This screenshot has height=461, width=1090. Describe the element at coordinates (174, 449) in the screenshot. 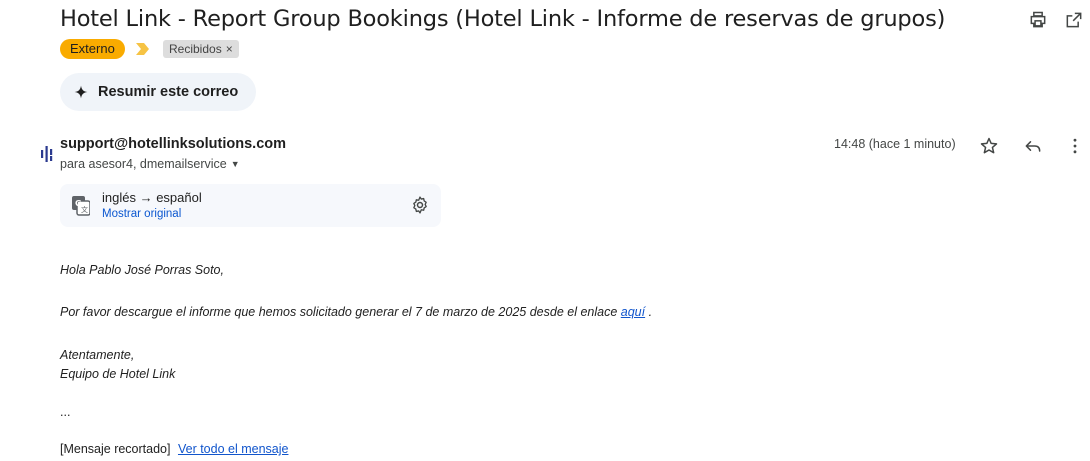

I see `clipped-message: [Mensaje recortado] Ver todo el mensaje` at that location.